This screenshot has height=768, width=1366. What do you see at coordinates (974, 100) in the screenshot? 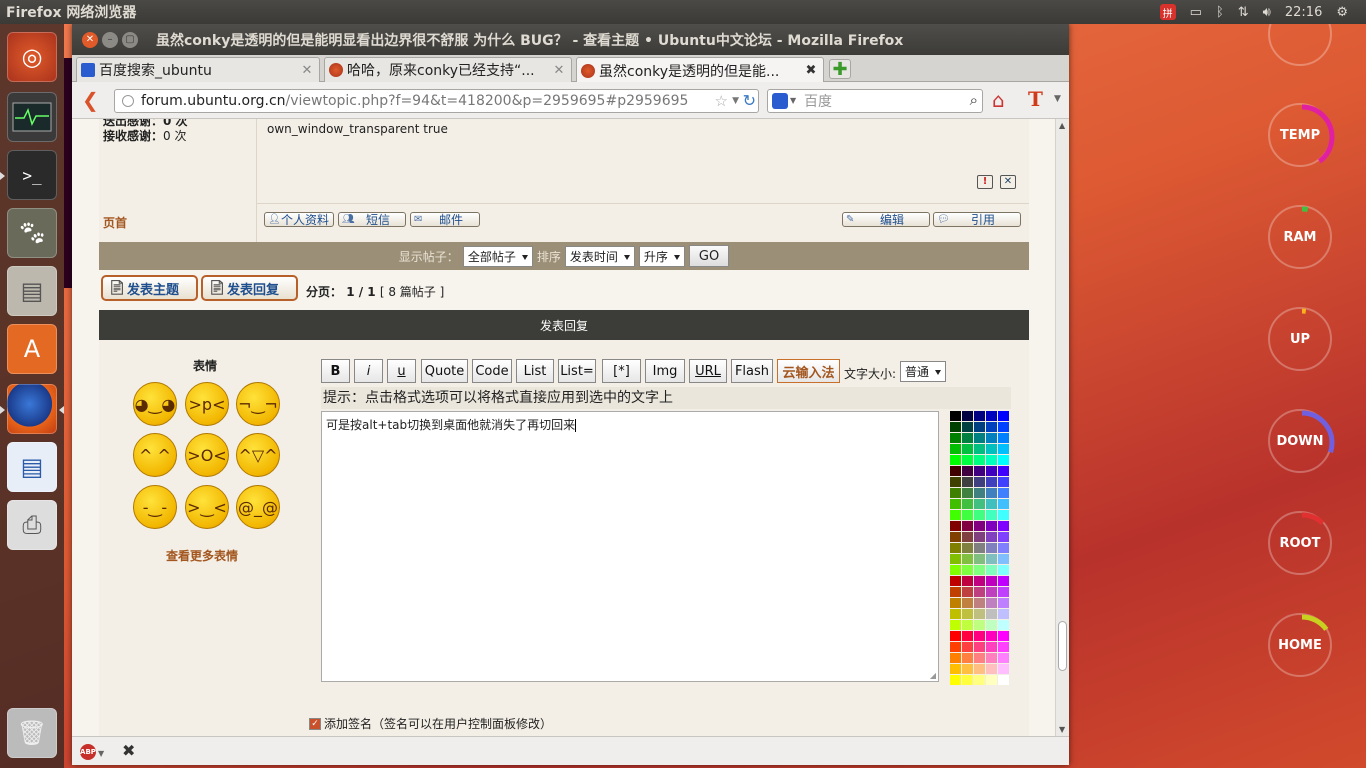
I see `search-icon: ⌕` at bounding box center [974, 100].